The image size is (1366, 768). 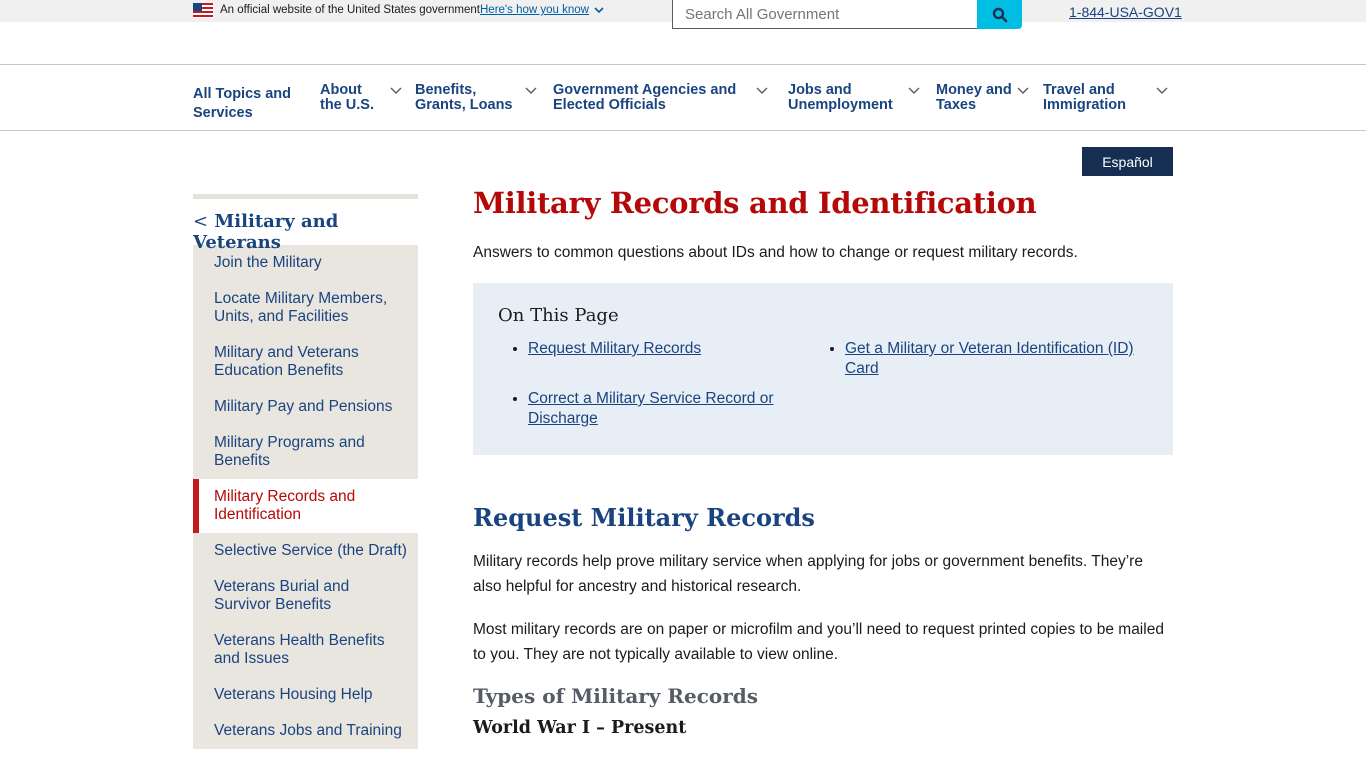 I want to click on sidebar-item-records-identification: Military Records and Identification, so click(x=305, y=506).